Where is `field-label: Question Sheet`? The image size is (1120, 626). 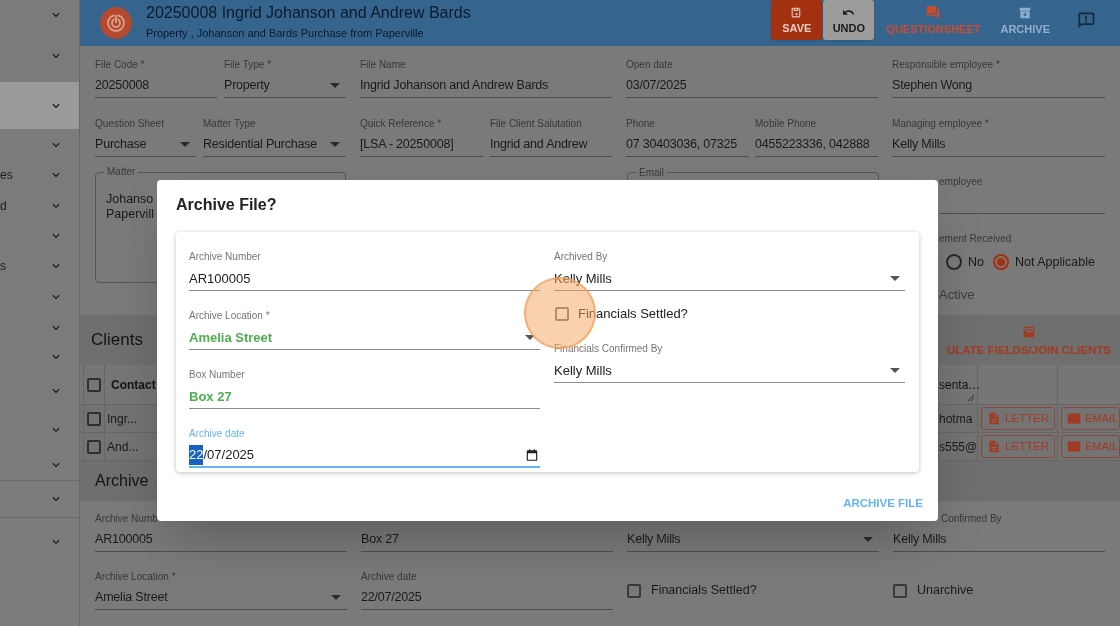
field-label: Question Sheet is located at coordinates (130, 124).